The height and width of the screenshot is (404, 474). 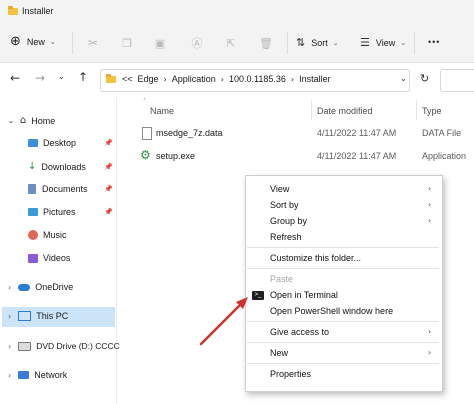 I want to click on sidebar-item-dvd-drive: › DVD Drive (D:) CCCC, so click(x=64, y=346).